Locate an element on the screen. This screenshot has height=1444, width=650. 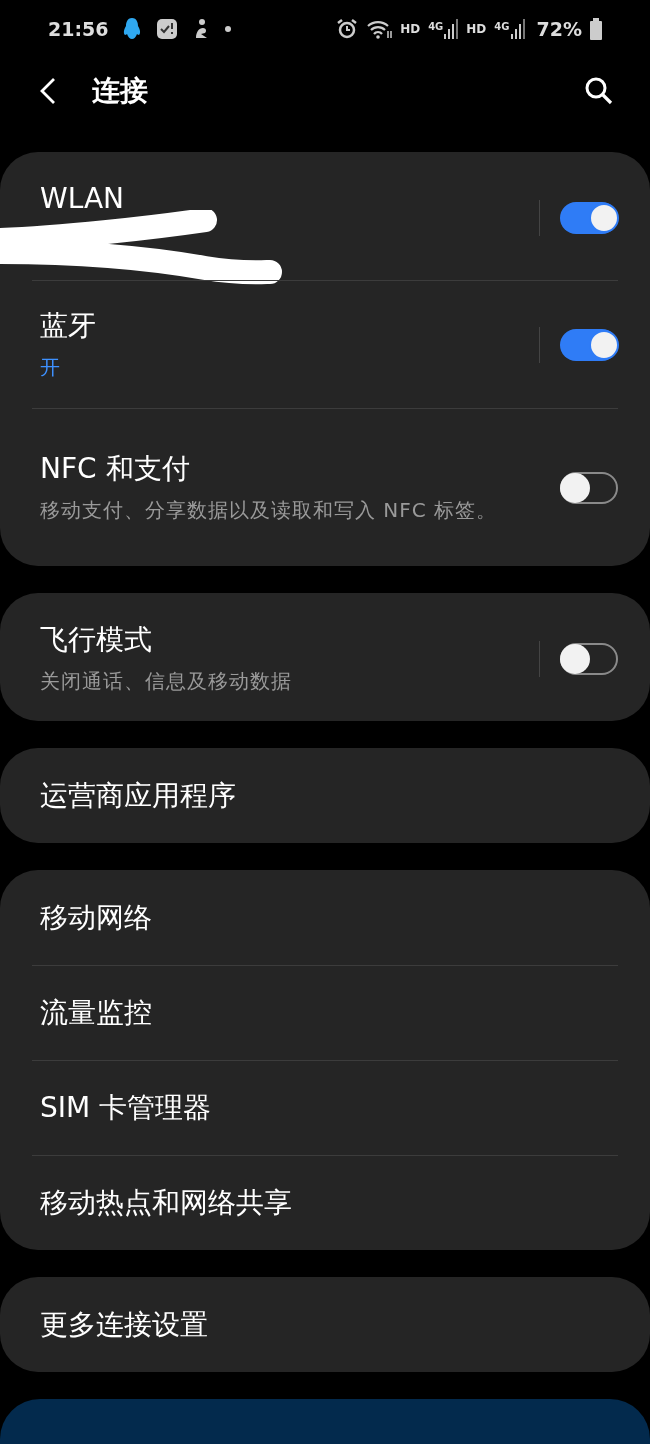
search-button is located at coordinates (599, 91).